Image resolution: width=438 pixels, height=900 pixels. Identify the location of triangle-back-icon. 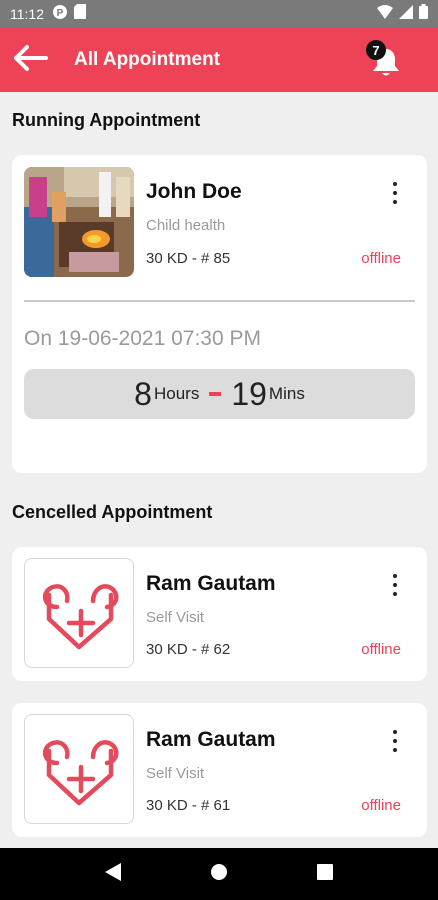
(113, 874).